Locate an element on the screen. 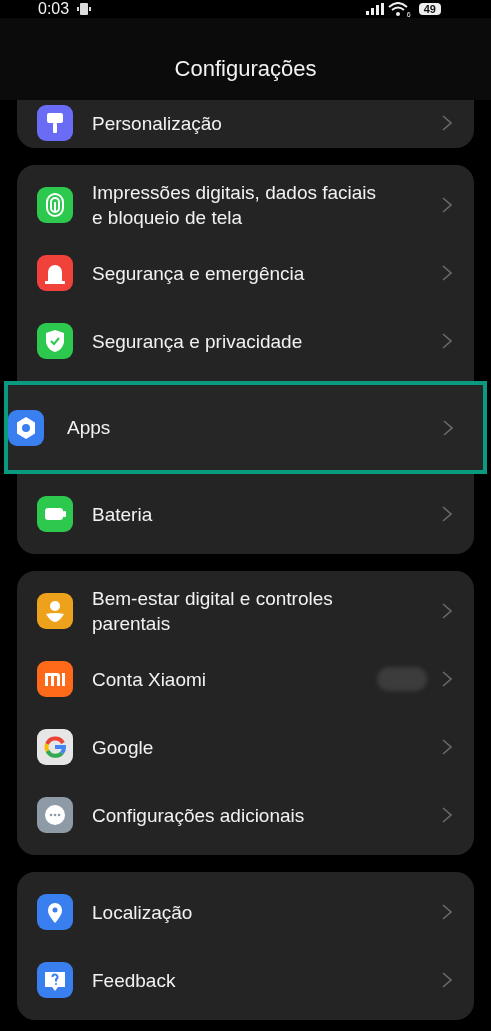 This screenshot has height=1031, width=491. item-label: Segurança e emergência is located at coordinates (199, 273).